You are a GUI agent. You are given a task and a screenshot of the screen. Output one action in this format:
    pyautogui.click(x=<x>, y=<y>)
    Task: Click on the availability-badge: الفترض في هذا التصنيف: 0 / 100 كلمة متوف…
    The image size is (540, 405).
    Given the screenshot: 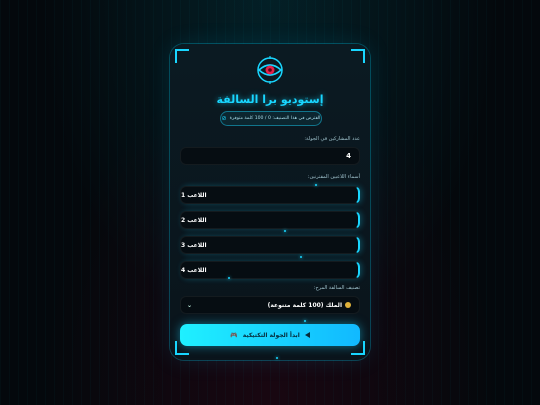 What is the action you would take?
    pyautogui.click(x=271, y=118)
    